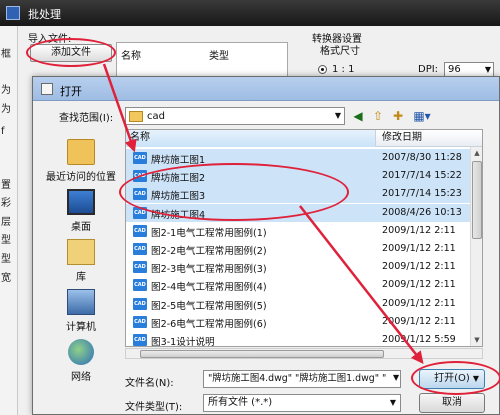  I want to click on file-name: 图2-1电气工程常用图例(1), so click(209, 233).